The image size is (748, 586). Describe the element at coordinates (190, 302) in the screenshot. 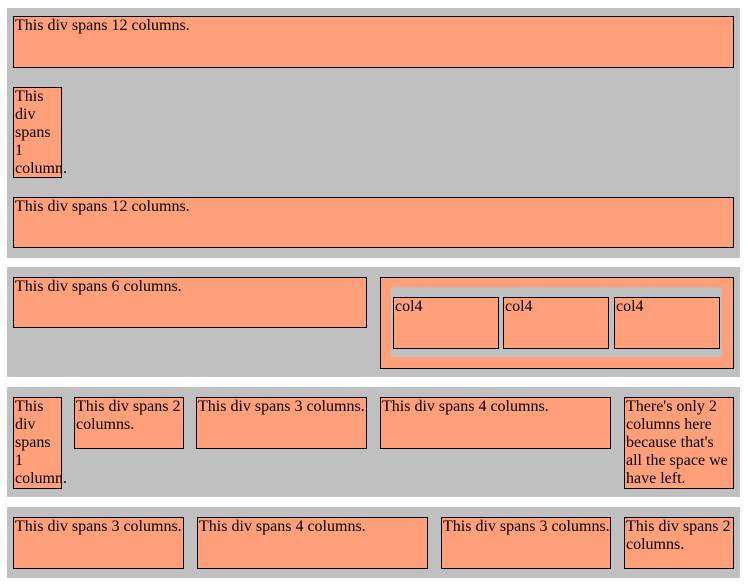

I see `span-6-box: This div spans 6 columns.` at that location.